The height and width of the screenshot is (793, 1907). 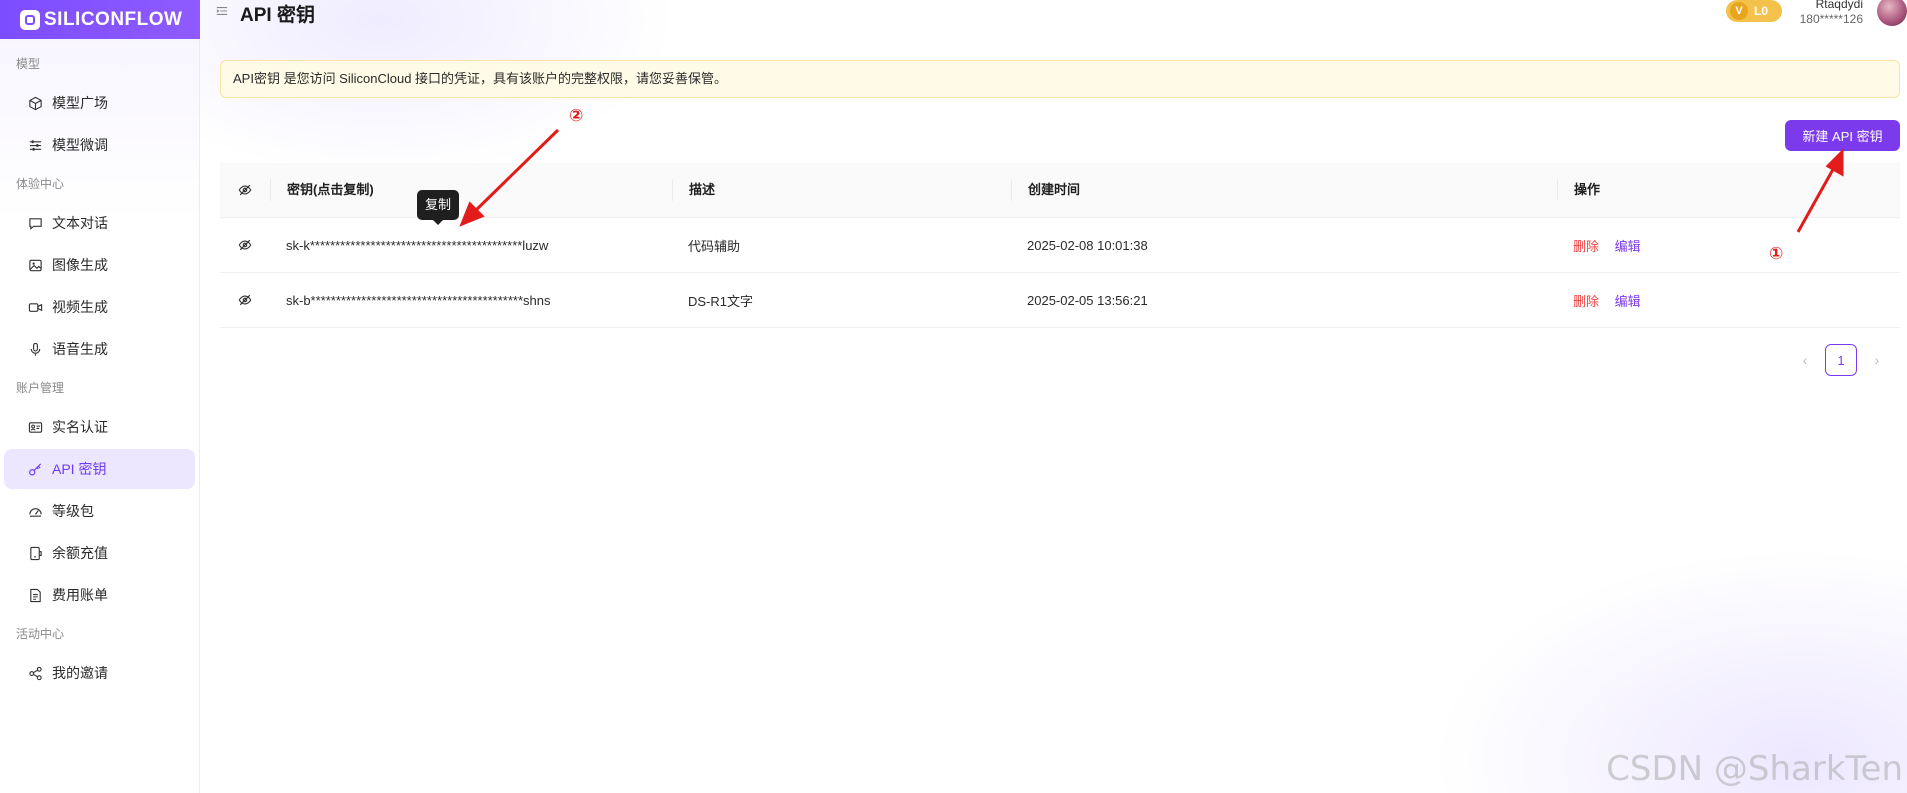 What do you see at coordinates (80, 145) in the screenshot?
I see `sidebar-item-label: 模型微调` at bounding box center [80, 145].